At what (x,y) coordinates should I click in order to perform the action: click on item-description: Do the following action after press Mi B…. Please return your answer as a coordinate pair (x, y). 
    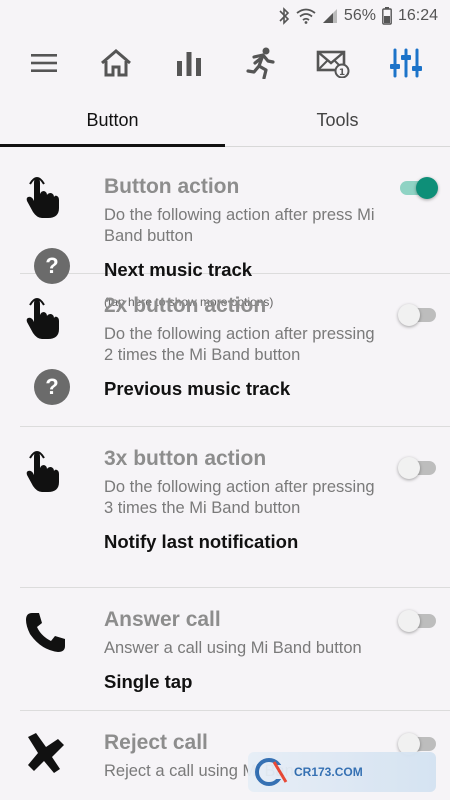
    Looking at the image, I should click on (239, 225).